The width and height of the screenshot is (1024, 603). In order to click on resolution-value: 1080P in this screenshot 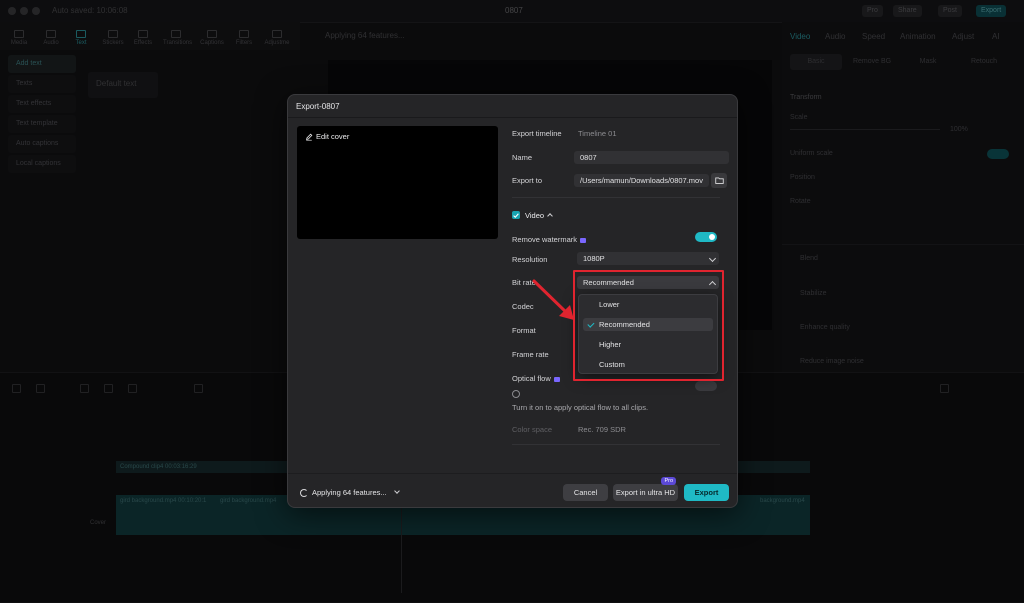, I will do `click(594, 258)`.